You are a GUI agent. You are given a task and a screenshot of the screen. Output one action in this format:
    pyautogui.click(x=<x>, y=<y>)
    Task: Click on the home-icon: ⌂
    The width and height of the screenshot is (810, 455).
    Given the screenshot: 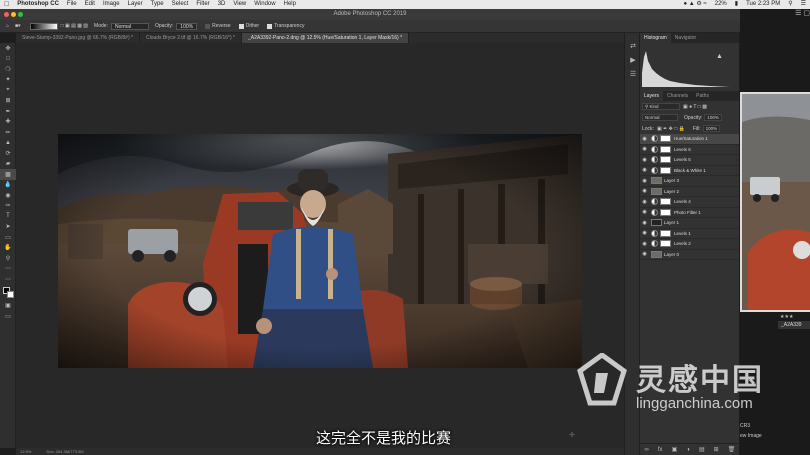 What is the action you would take?
    pyautogui.click(x=4, y=26)
    